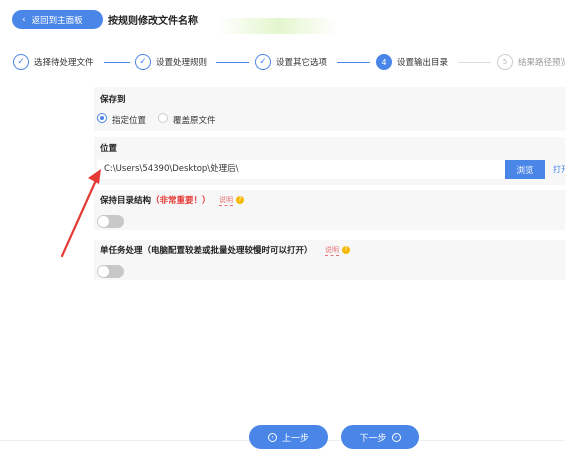 This screenshot has width=565, height=456. Describe the element at coordinates (278, 26) in the screenshot. I see `faded-title-overlay` at that location.